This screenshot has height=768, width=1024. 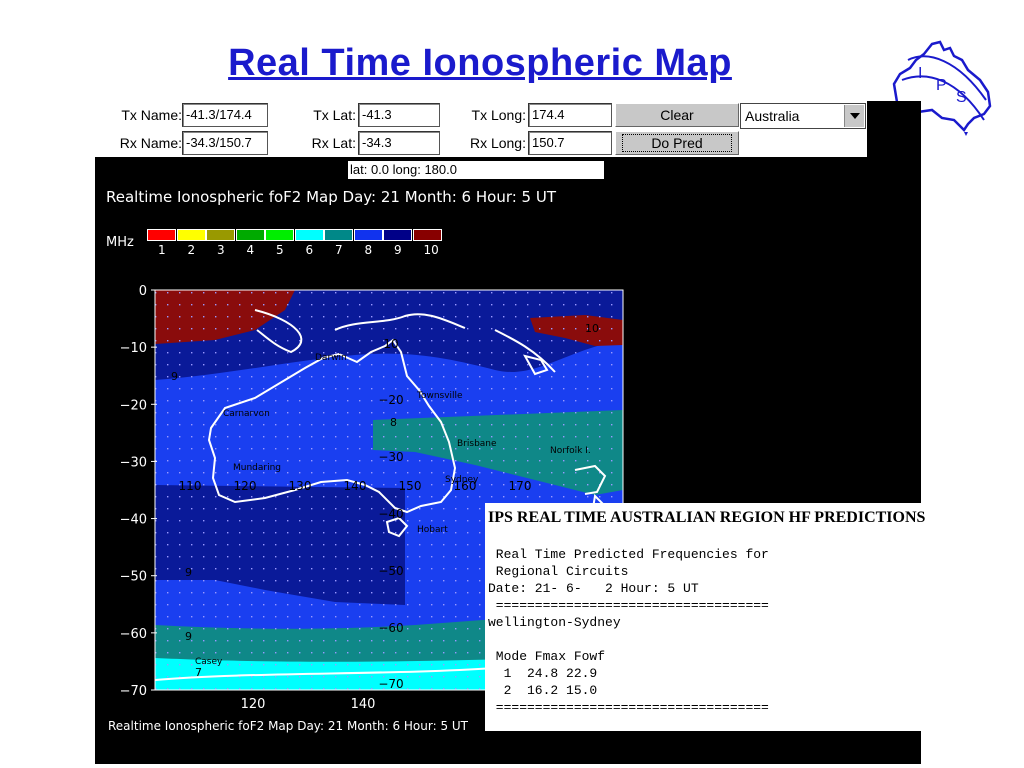 I want to click on rx-lat-label: Rx Lat:, so click(x=333, y=143).